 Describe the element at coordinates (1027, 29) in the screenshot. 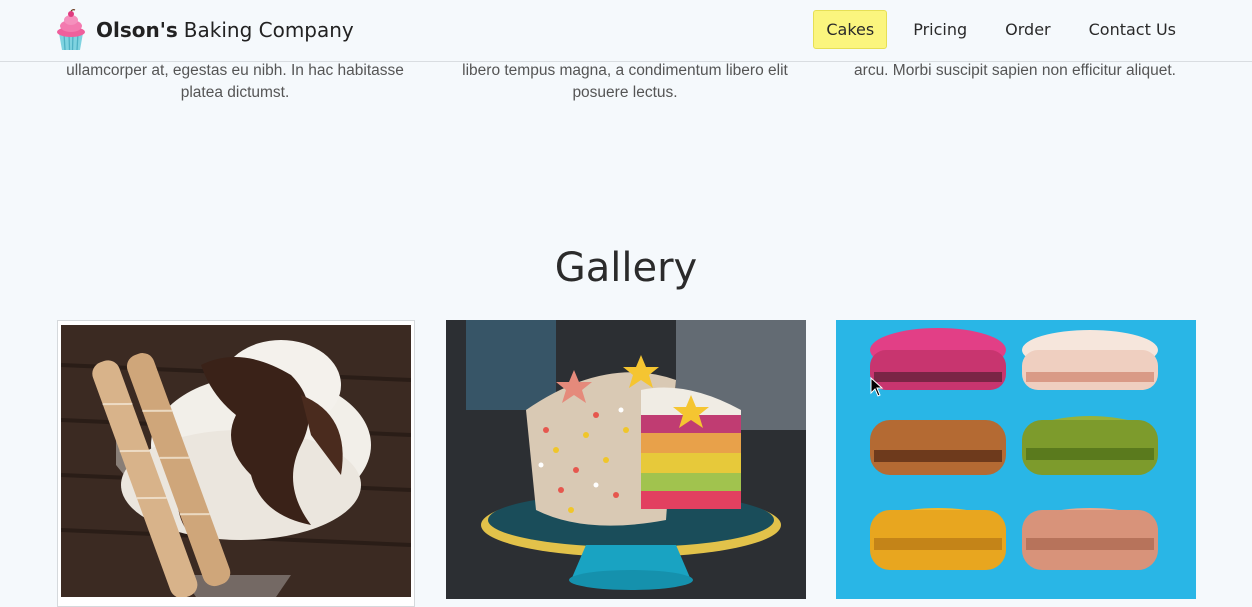

I see `nav-item-order: Order` at that location.